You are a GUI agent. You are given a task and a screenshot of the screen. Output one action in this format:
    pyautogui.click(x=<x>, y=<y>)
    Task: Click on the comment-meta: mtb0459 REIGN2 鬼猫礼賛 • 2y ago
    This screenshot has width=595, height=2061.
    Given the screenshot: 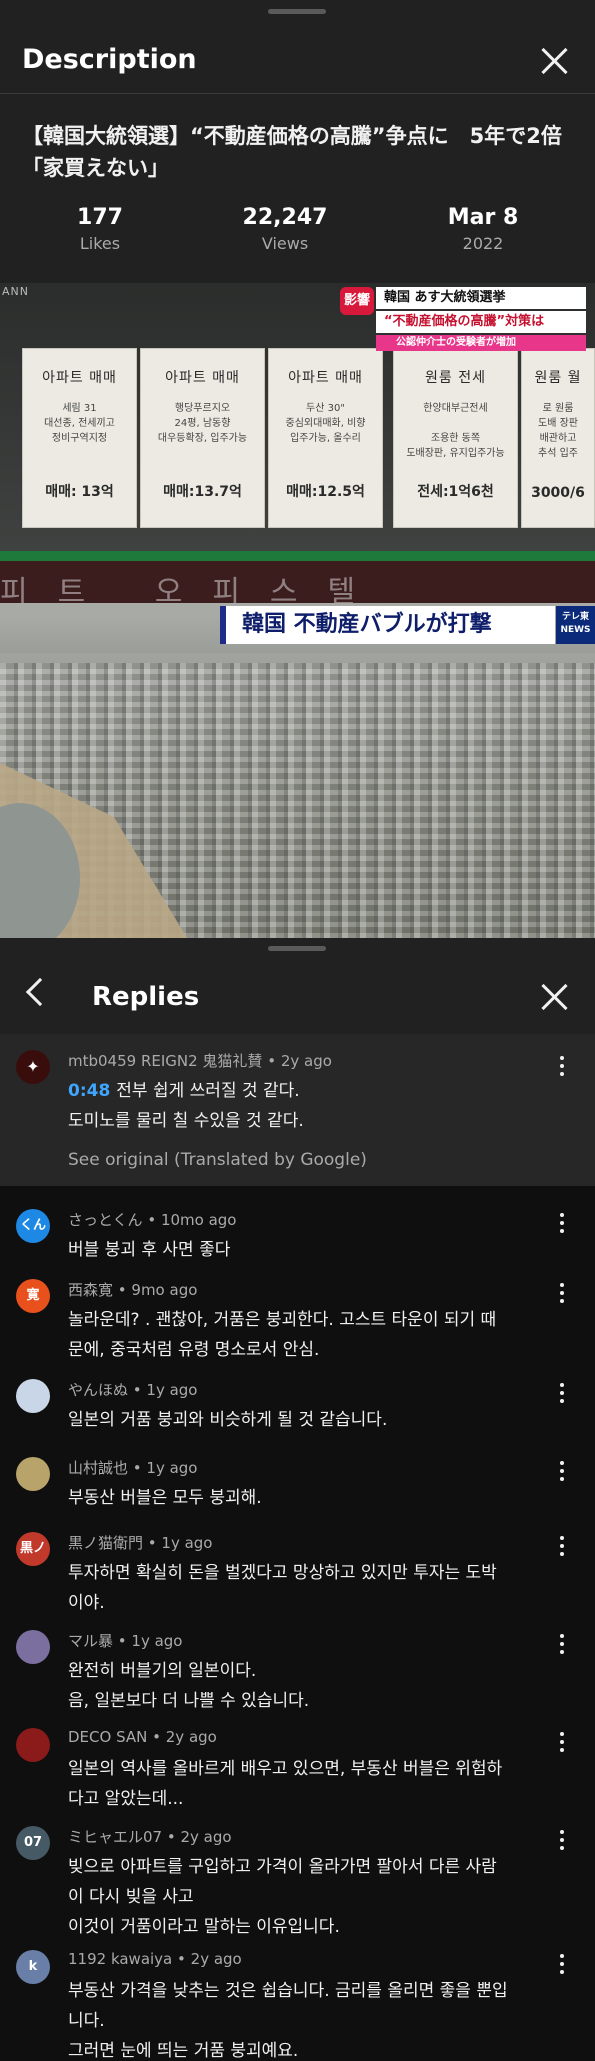 What is the action you would take?
    pyautogui.click(x=200, y=1061)
    